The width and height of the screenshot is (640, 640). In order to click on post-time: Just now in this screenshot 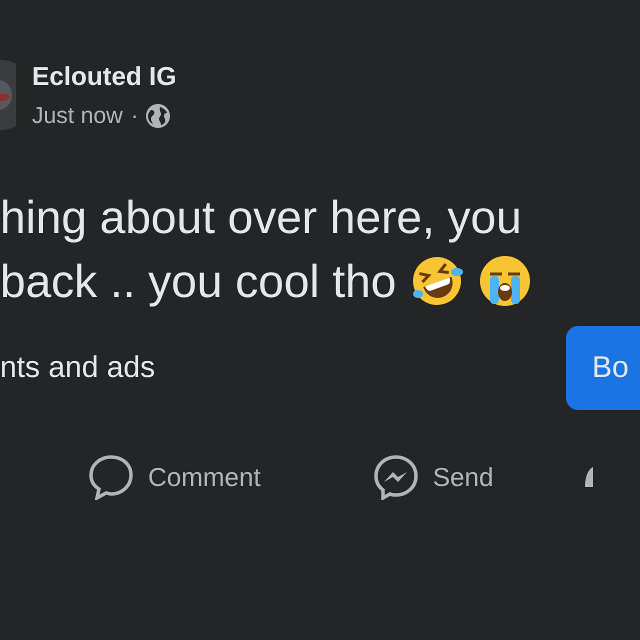, I will do `click(77, 115)`.